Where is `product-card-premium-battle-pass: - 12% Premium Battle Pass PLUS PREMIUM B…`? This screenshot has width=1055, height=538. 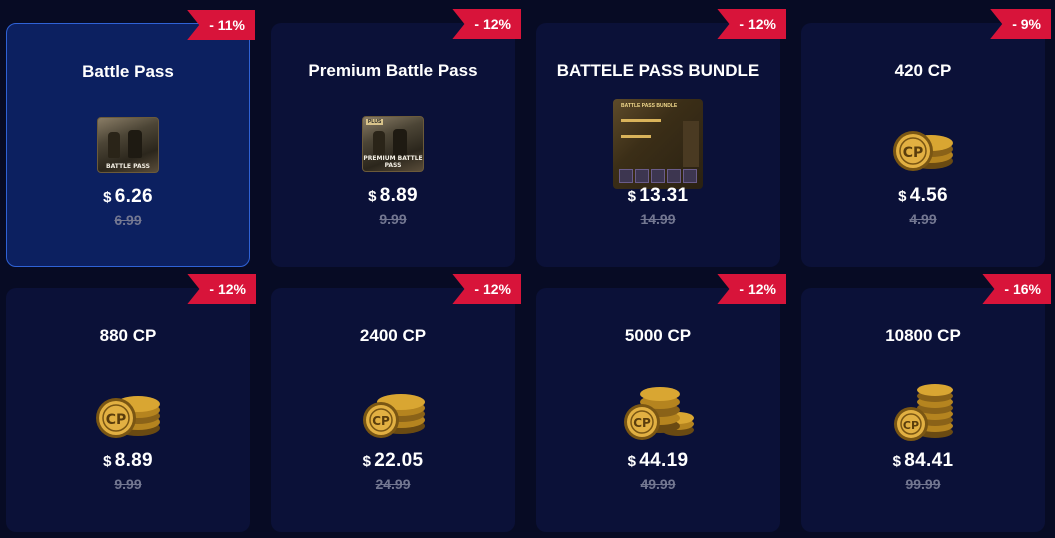
product-card-premium-battle-pass: - 12% Premium Battle Pass PLUS PREMIUM B… is located at coordinates (396, 138).